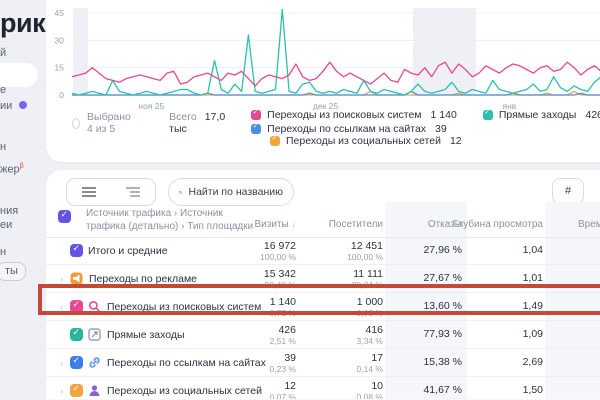 The width and height of the screenshot is (600, 400). What do you see at coordinates (442, 278) in the screenshot?
I see `cell-bounce: 27,67 %` at bounding box center [442, 278].